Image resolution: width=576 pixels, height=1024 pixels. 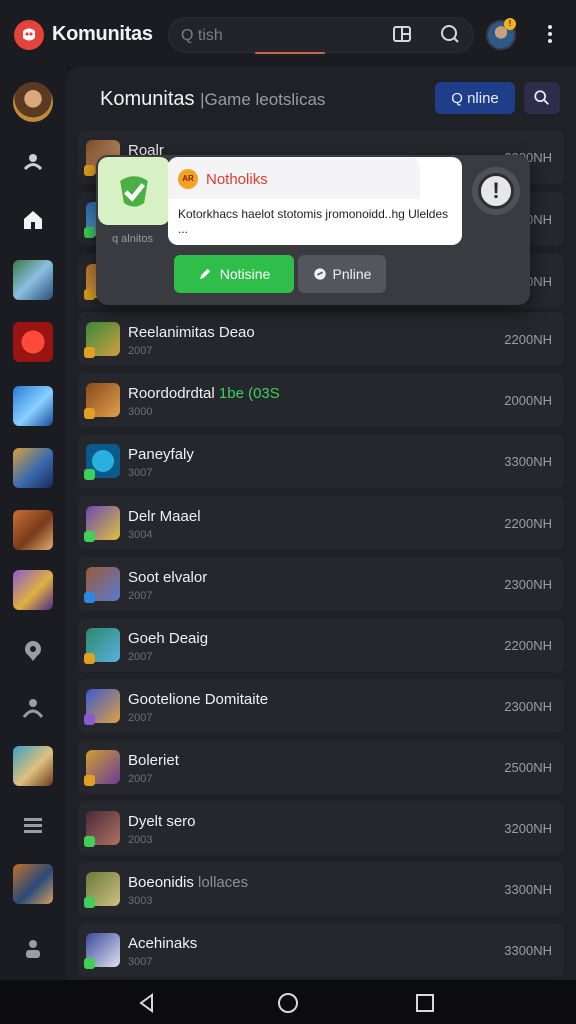 What do you see at coordinates (321, 523) in the screenshot?
I see `community-row: Delr Maael 3004 2200NH` at bounding box center [321, 523].